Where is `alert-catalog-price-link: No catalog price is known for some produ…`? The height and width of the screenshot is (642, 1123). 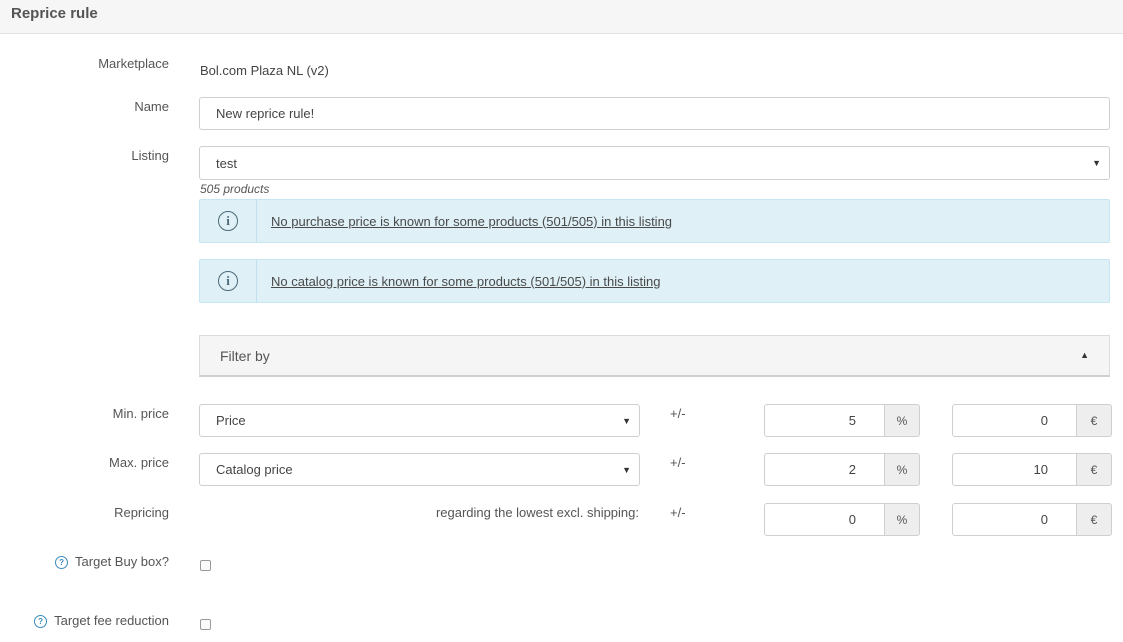 alert-catalog-price-link: No catalog price is known for some produ… is located at coordinates (465, 281).